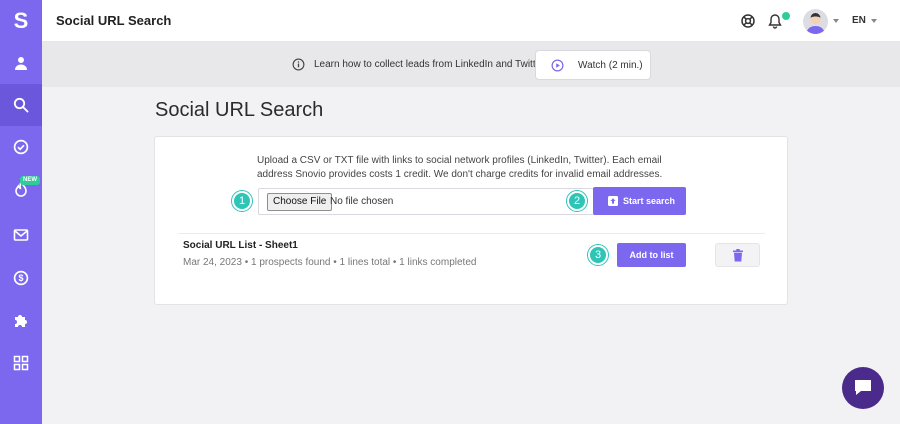 This screenshot has width=900, height=424. I want to click on language-selector: EN, so click(859, 20).